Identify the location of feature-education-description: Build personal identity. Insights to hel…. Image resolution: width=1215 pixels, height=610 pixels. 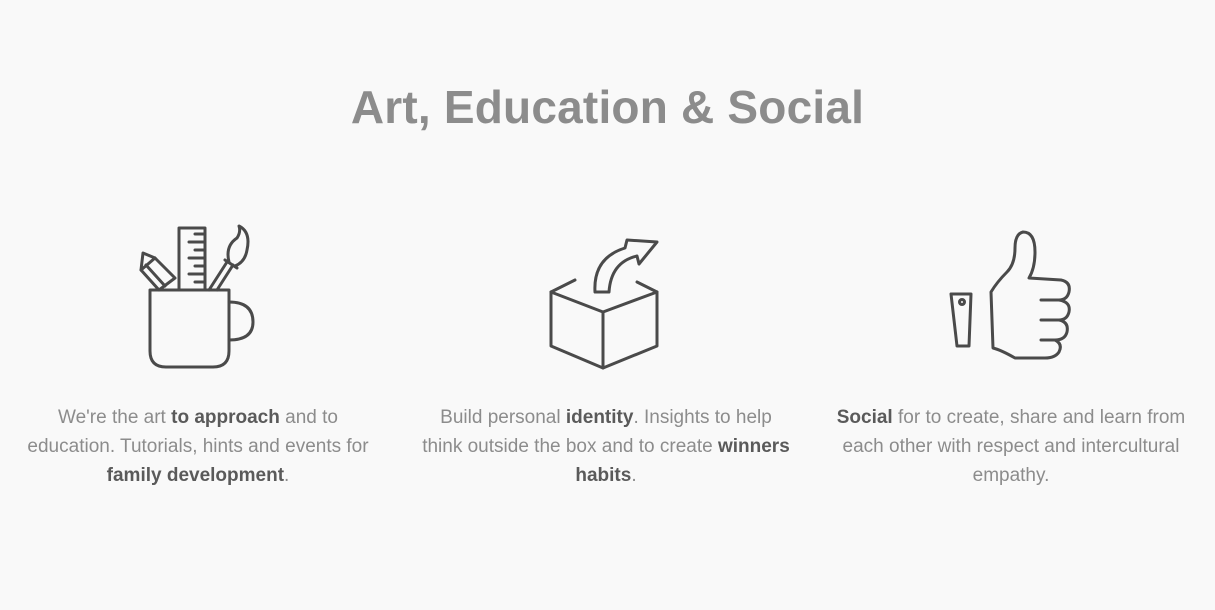
(606, 446).